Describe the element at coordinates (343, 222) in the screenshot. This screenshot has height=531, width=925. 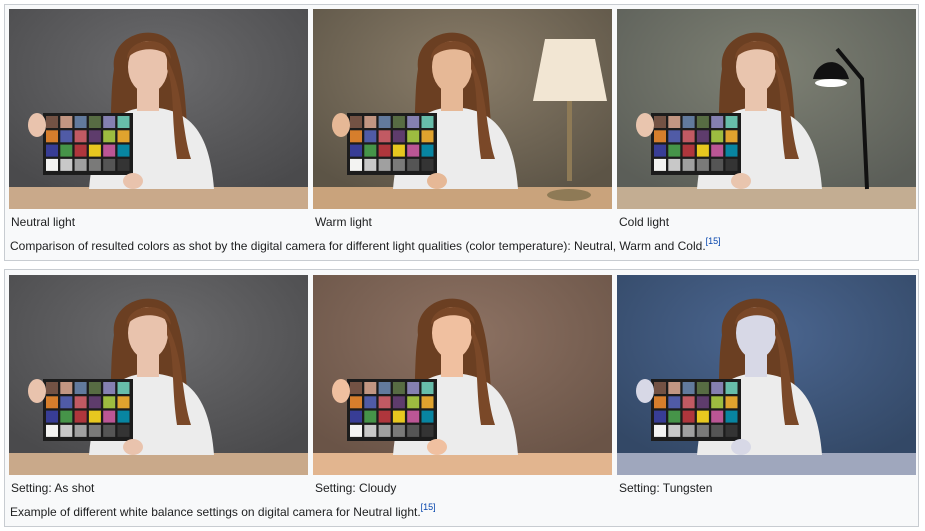
I see `caption-warm-light: Warm light` at that location.